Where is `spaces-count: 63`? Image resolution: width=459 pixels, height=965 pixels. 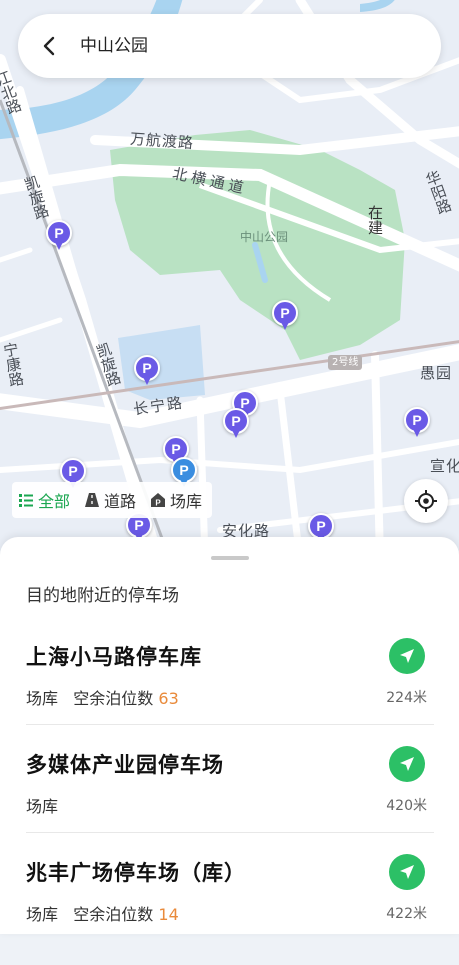 spaces-count: 63 is located at coordinates (168, 698).